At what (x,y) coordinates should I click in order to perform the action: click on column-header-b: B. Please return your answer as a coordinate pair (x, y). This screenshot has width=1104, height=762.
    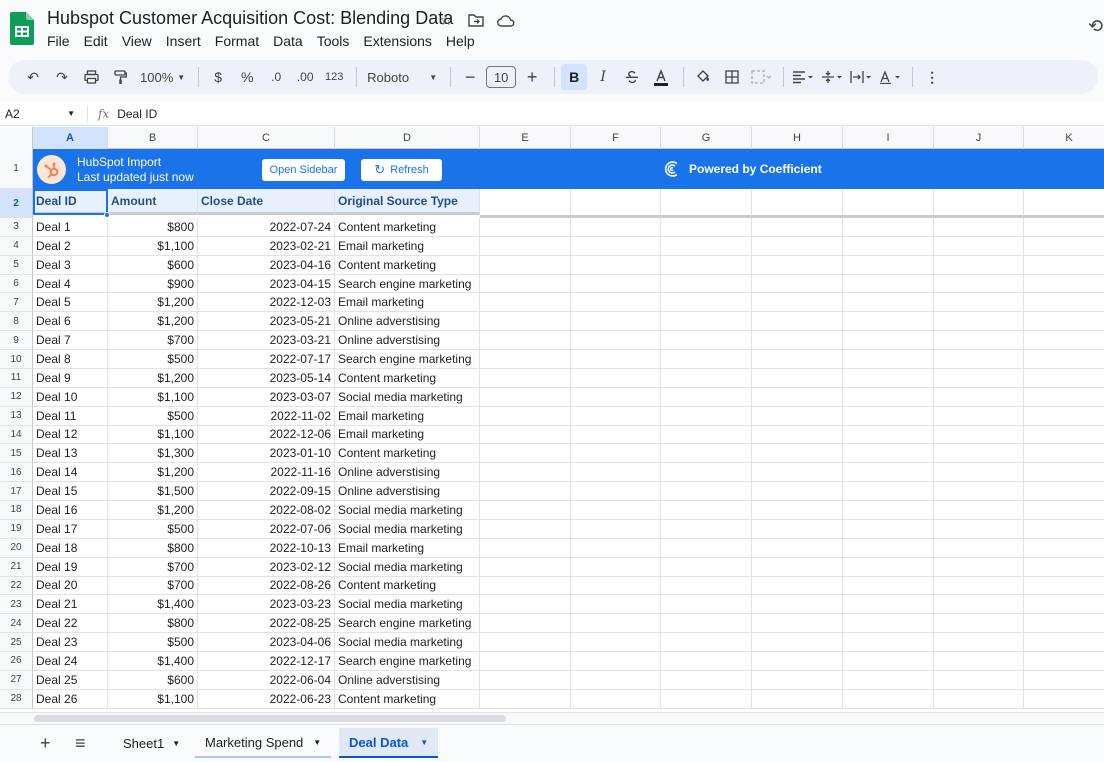
    Looking at the image, I should click on (153, 138).